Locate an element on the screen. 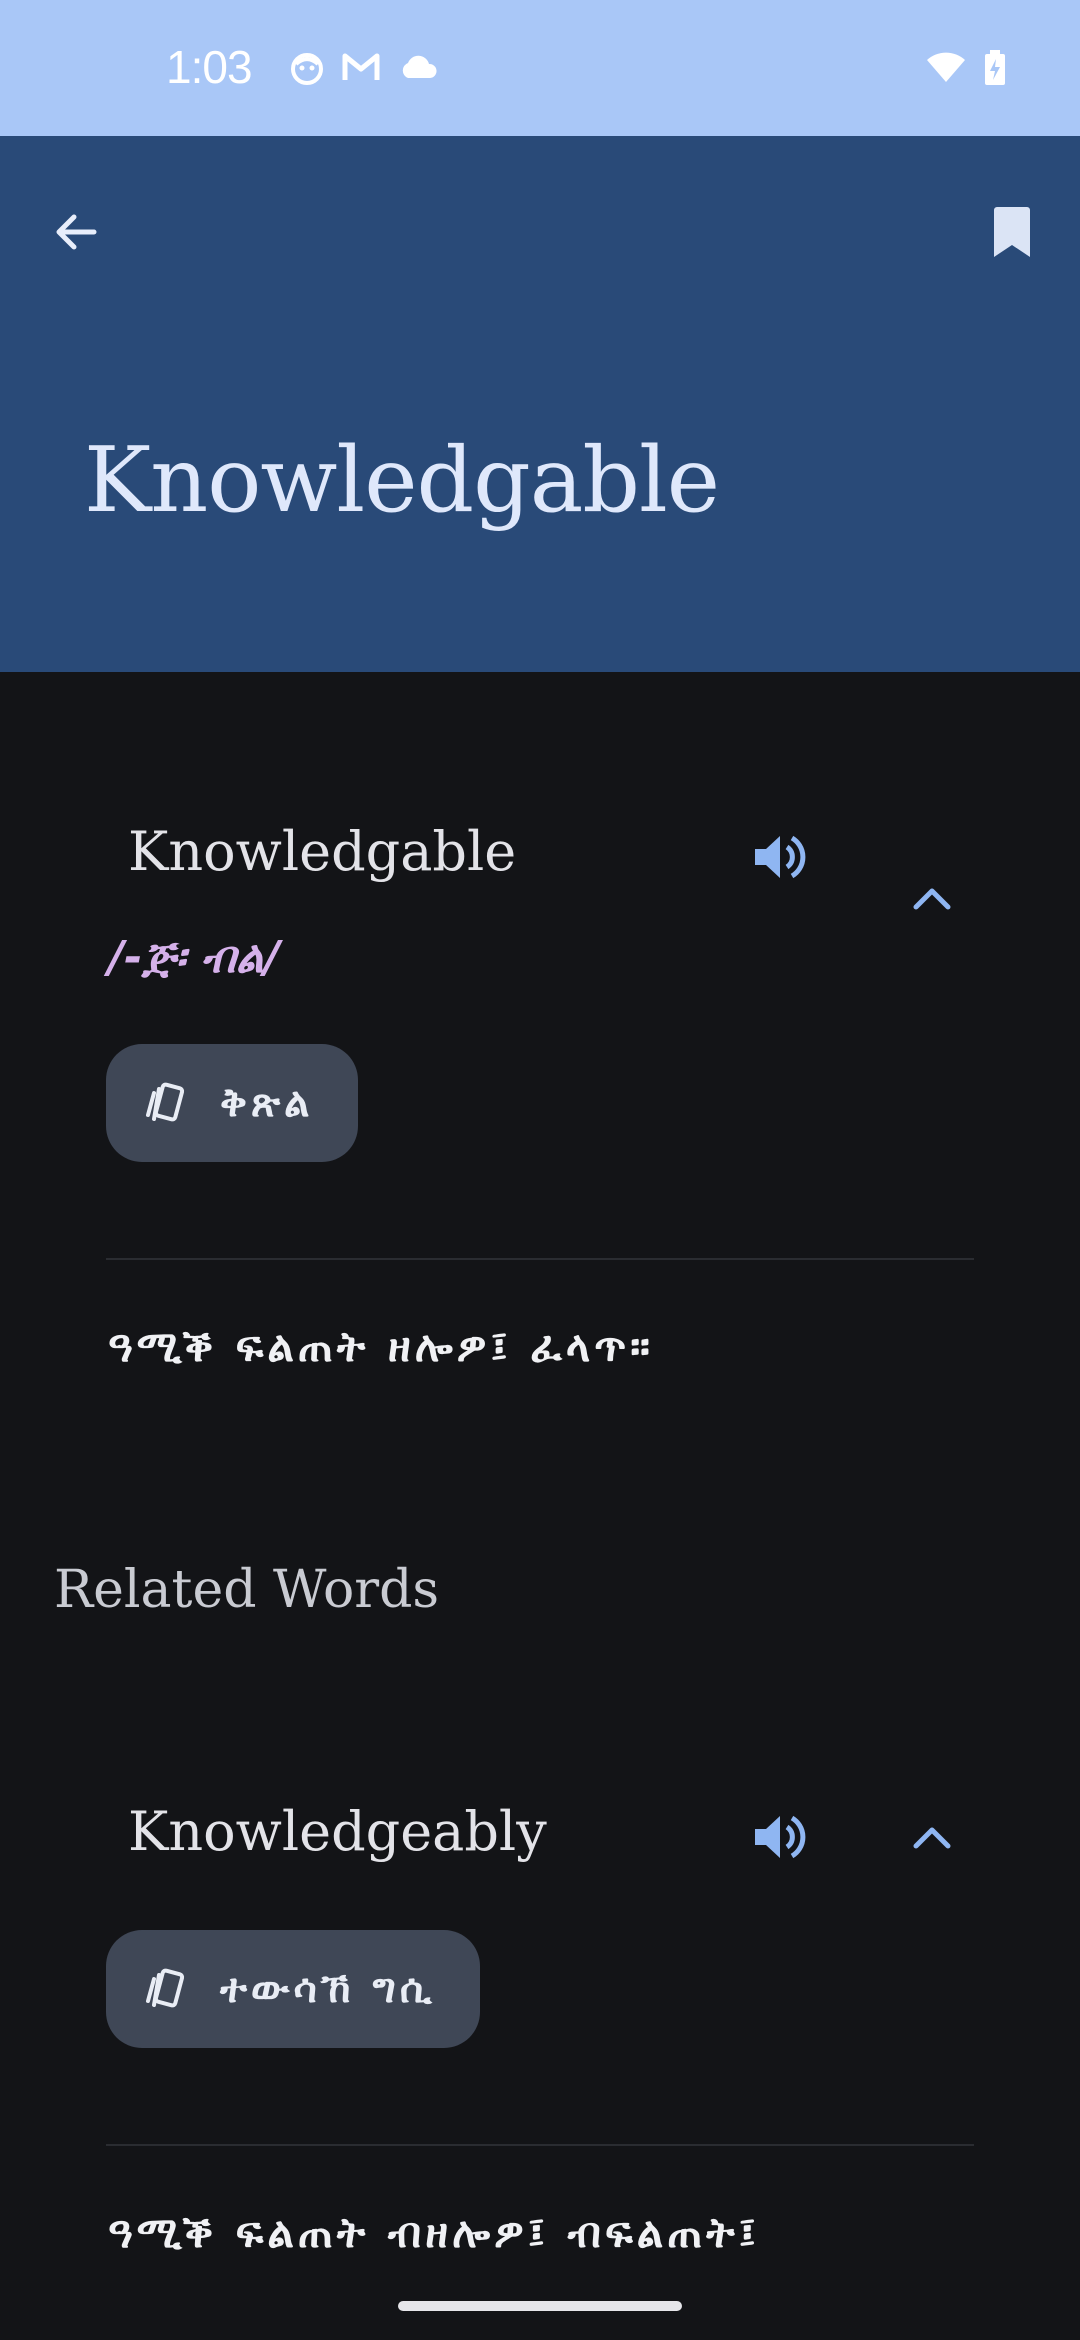 This screenshot has width=1080, height=2340. collapse-button is located at coordinates (932, 898).